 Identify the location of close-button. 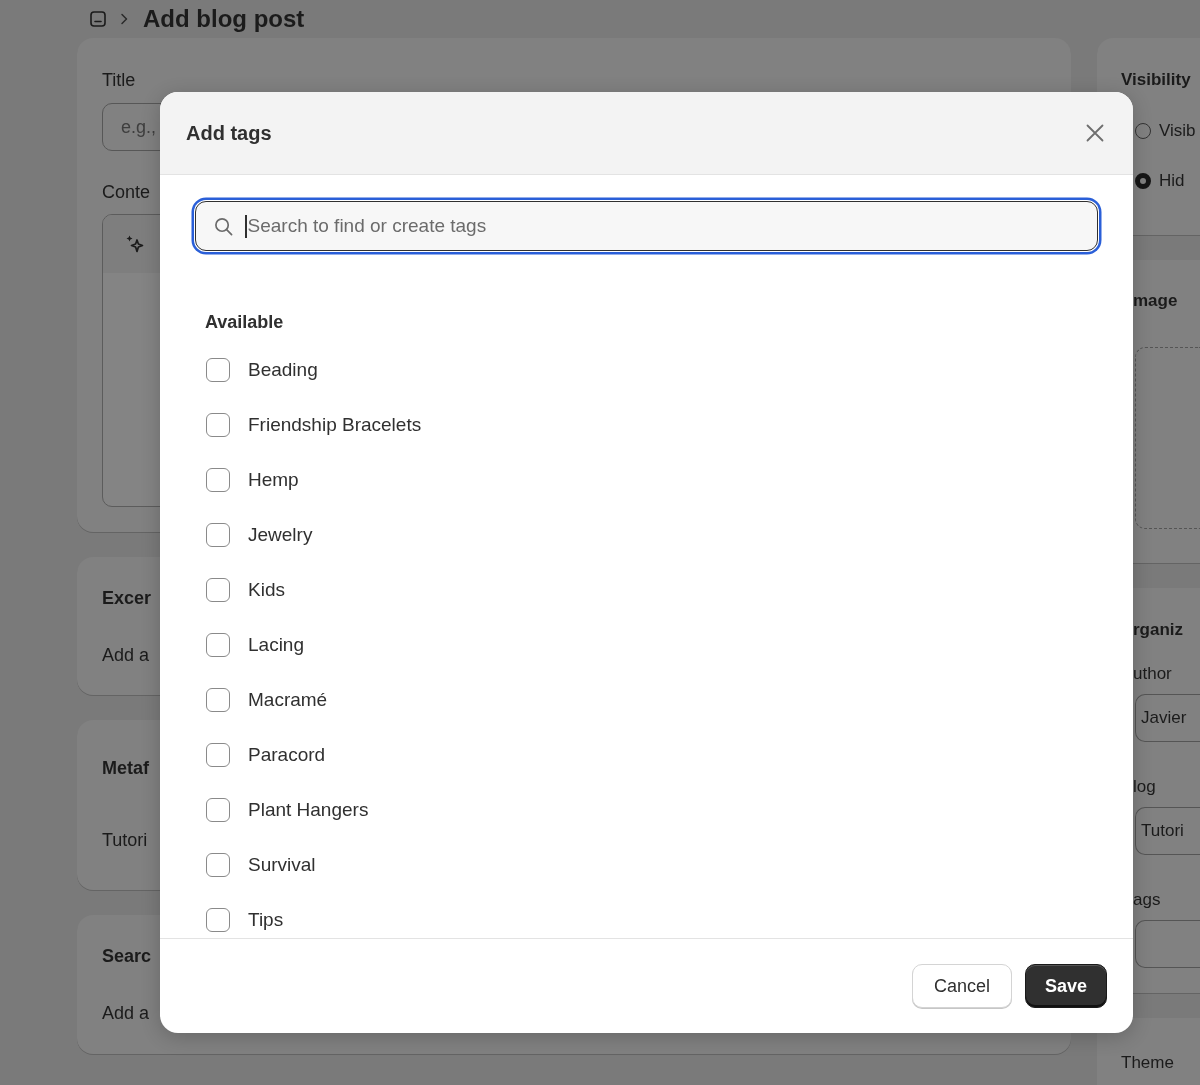
(1095, 133).